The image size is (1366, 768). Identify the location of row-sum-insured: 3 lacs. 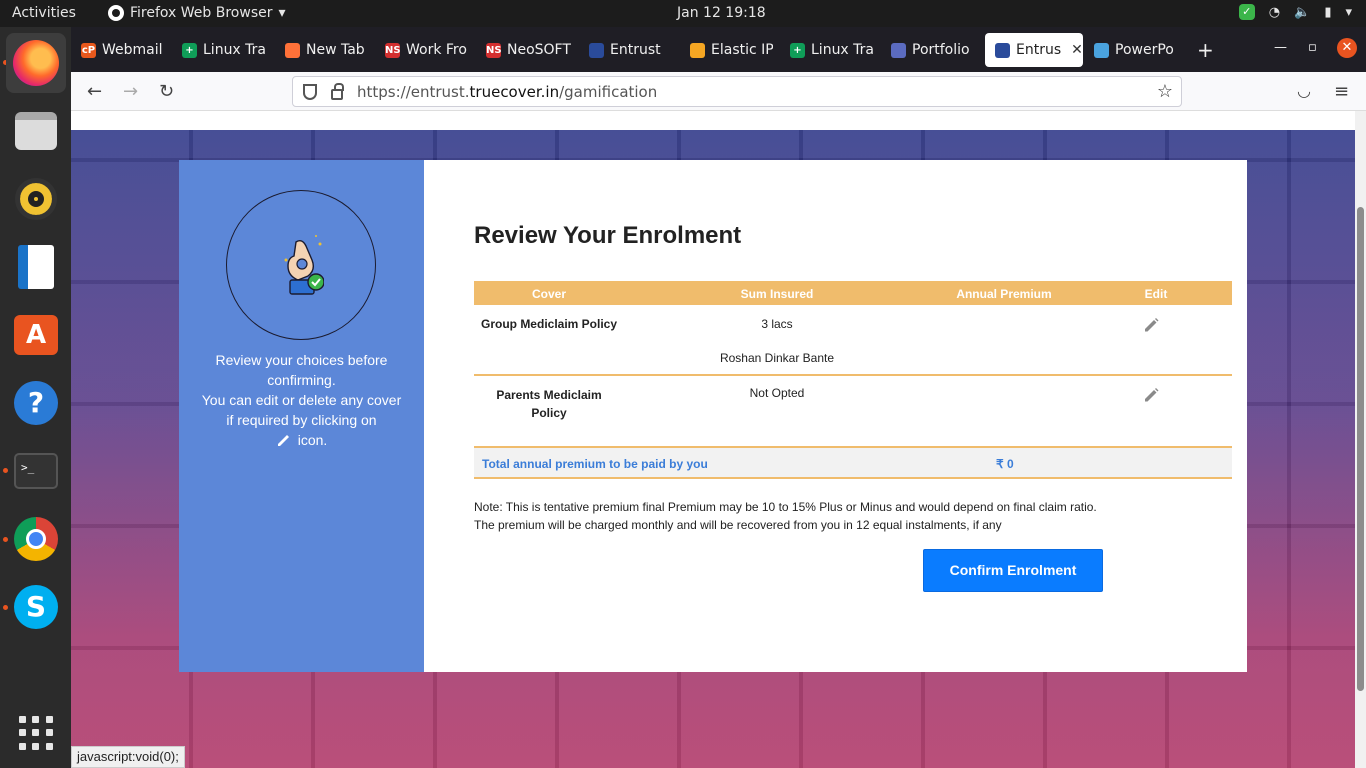
(777, 324).